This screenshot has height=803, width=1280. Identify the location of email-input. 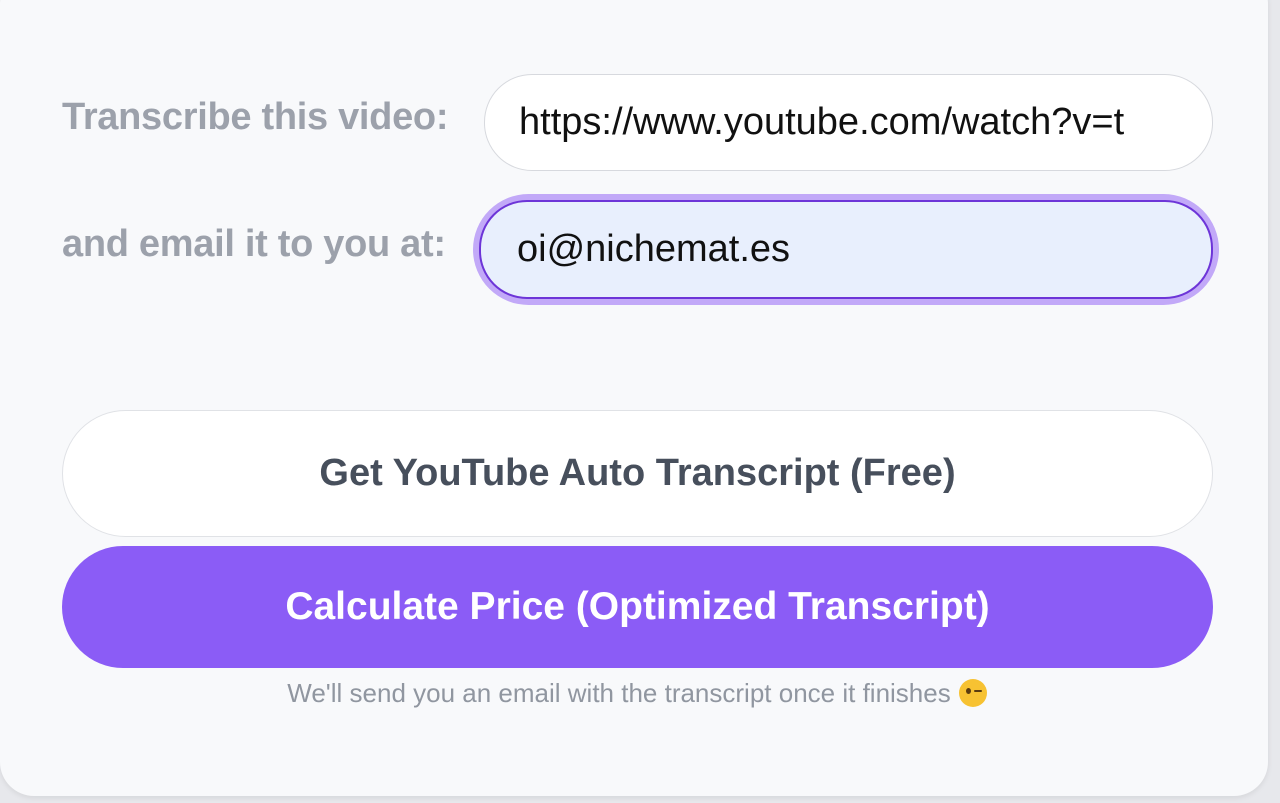
(846, 249).